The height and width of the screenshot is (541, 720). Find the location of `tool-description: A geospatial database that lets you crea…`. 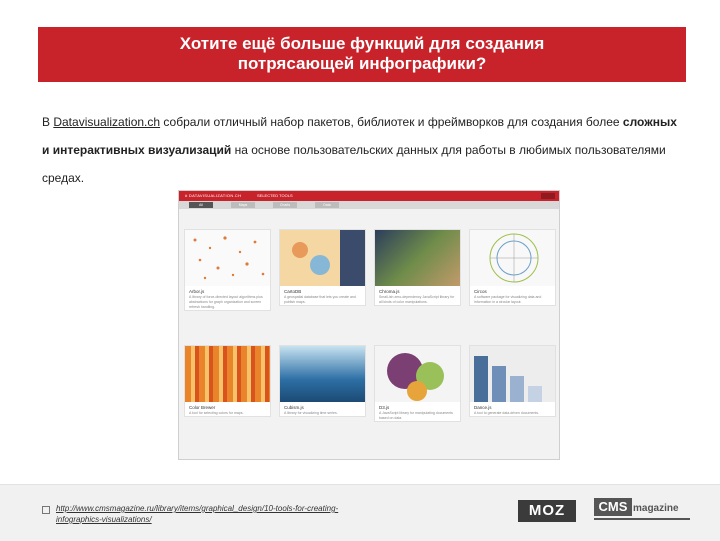

tool-description: A geospatial database that lets you crea… is located at coordinates (320, 299).